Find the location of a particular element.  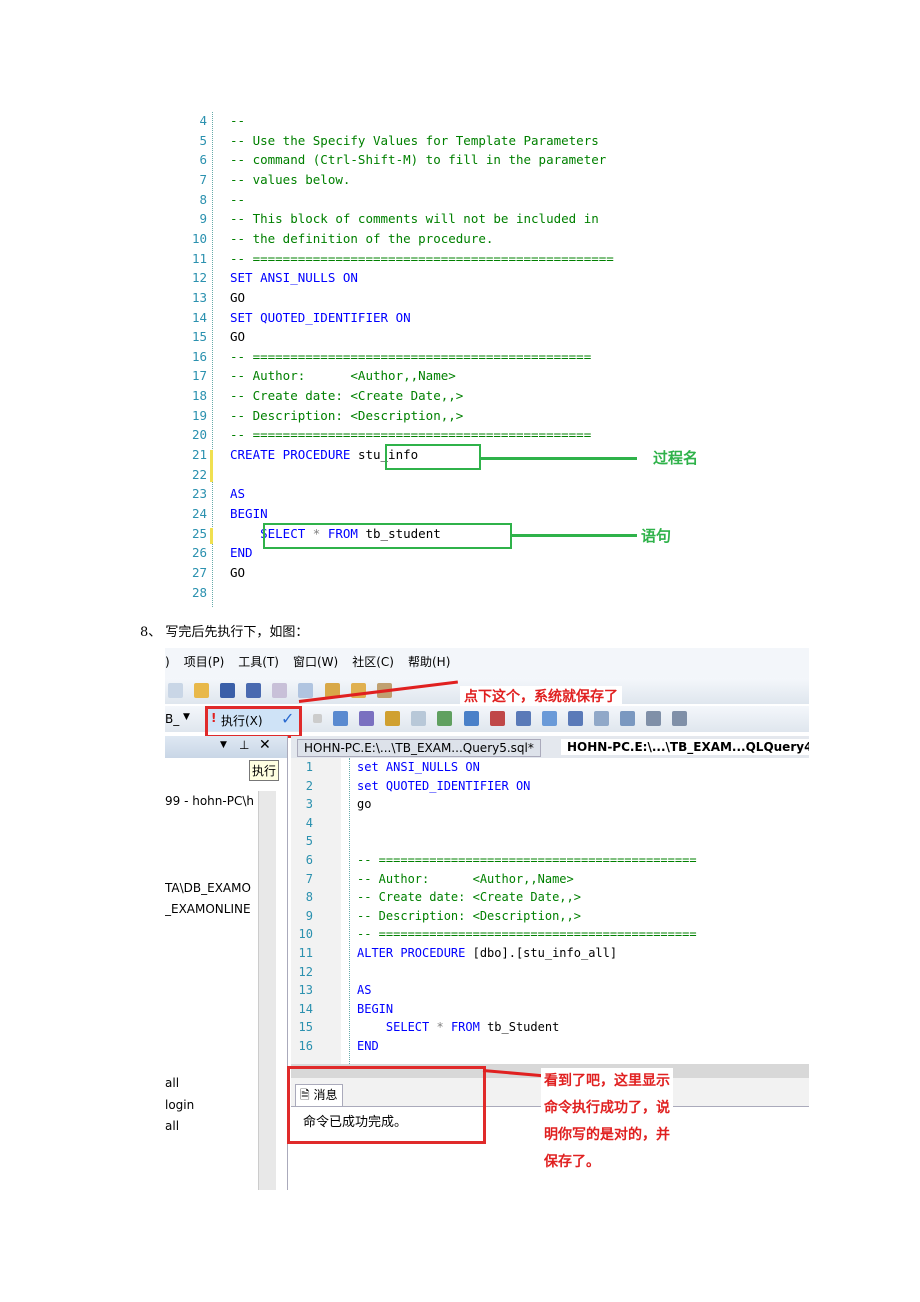

results-file-icon is located at coordinates (575, 718).